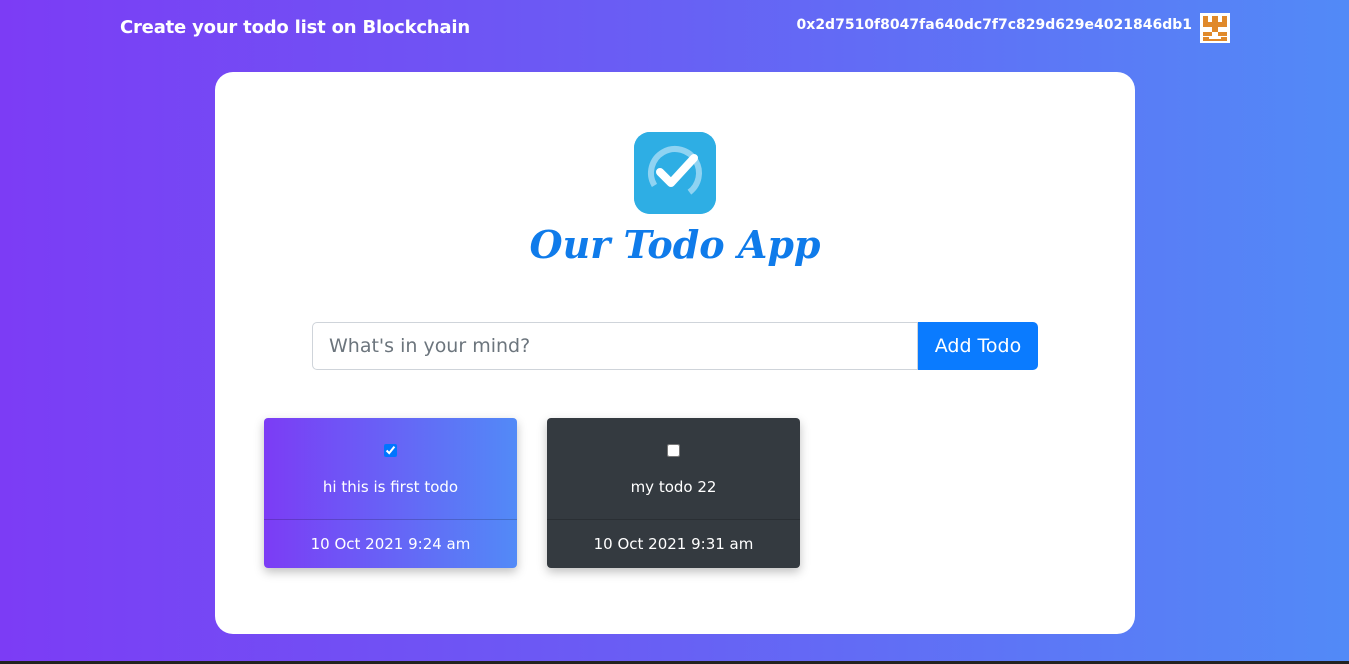 The image size is (1349, 664). What do you see at coordinates (673, 544) in the screenshot?
I see `todo-date: 10 Oct 2021 9:31 am` at bounding box center [673, 544].